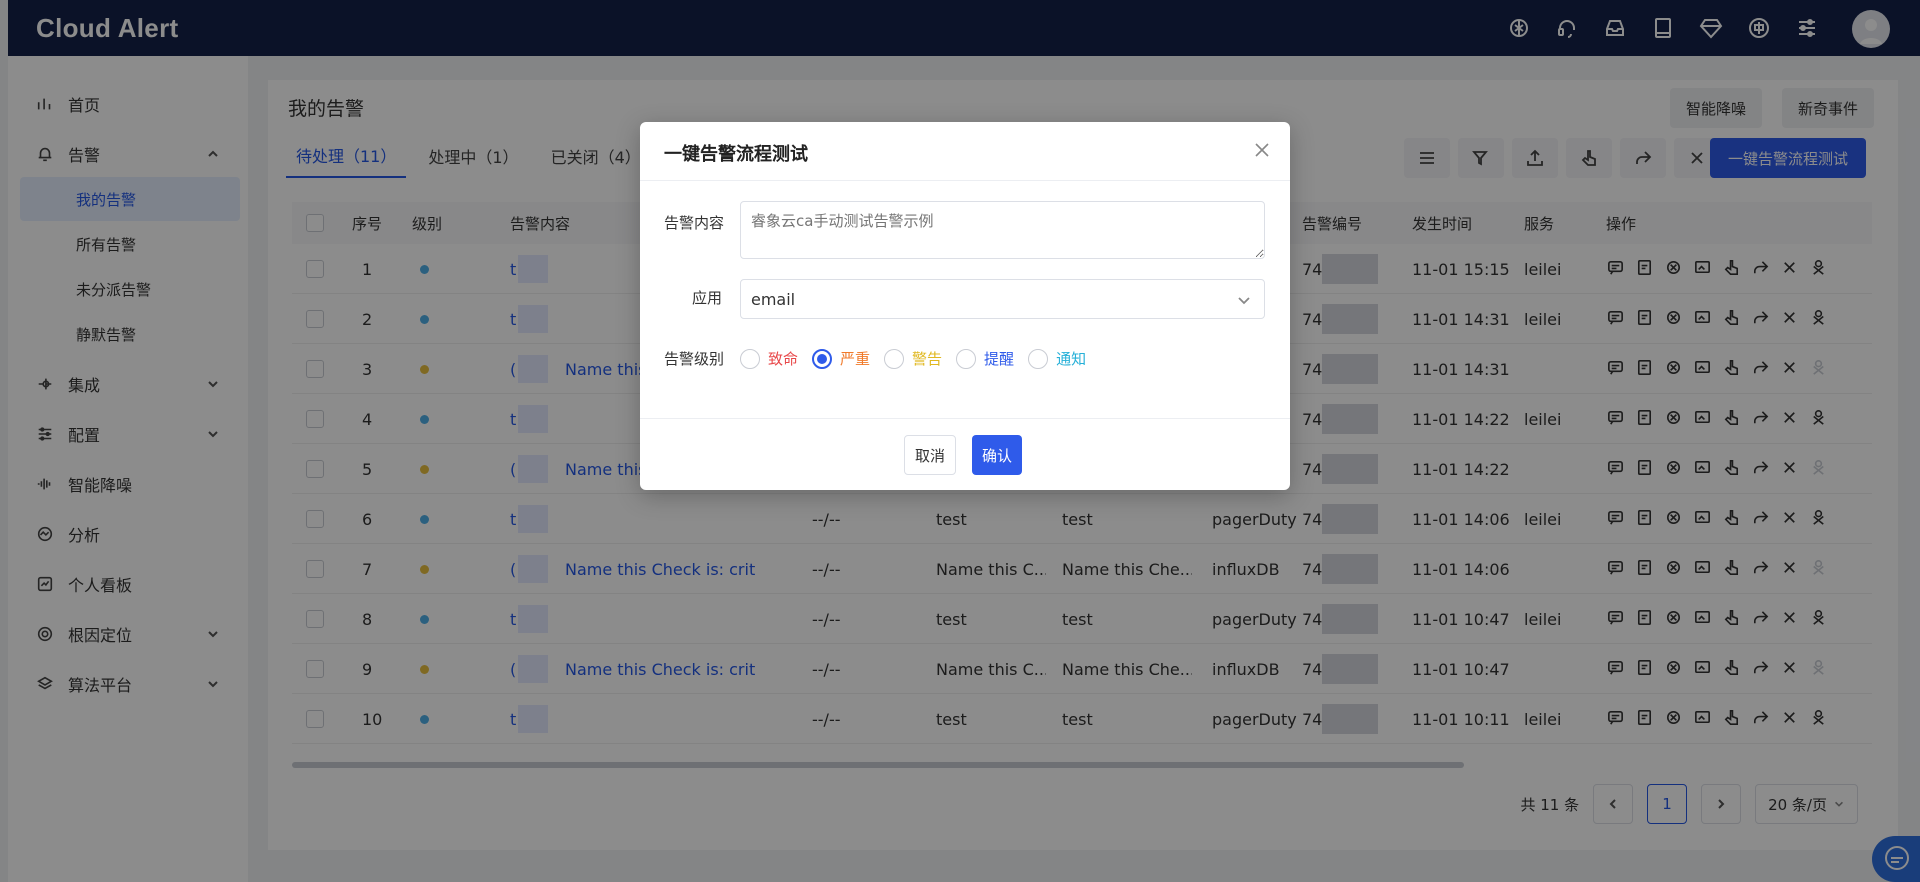  What do you see at coordinates (694, 359) in the screenshot?
I see `level-label: 告警级别` at bounding box center [694, 359].